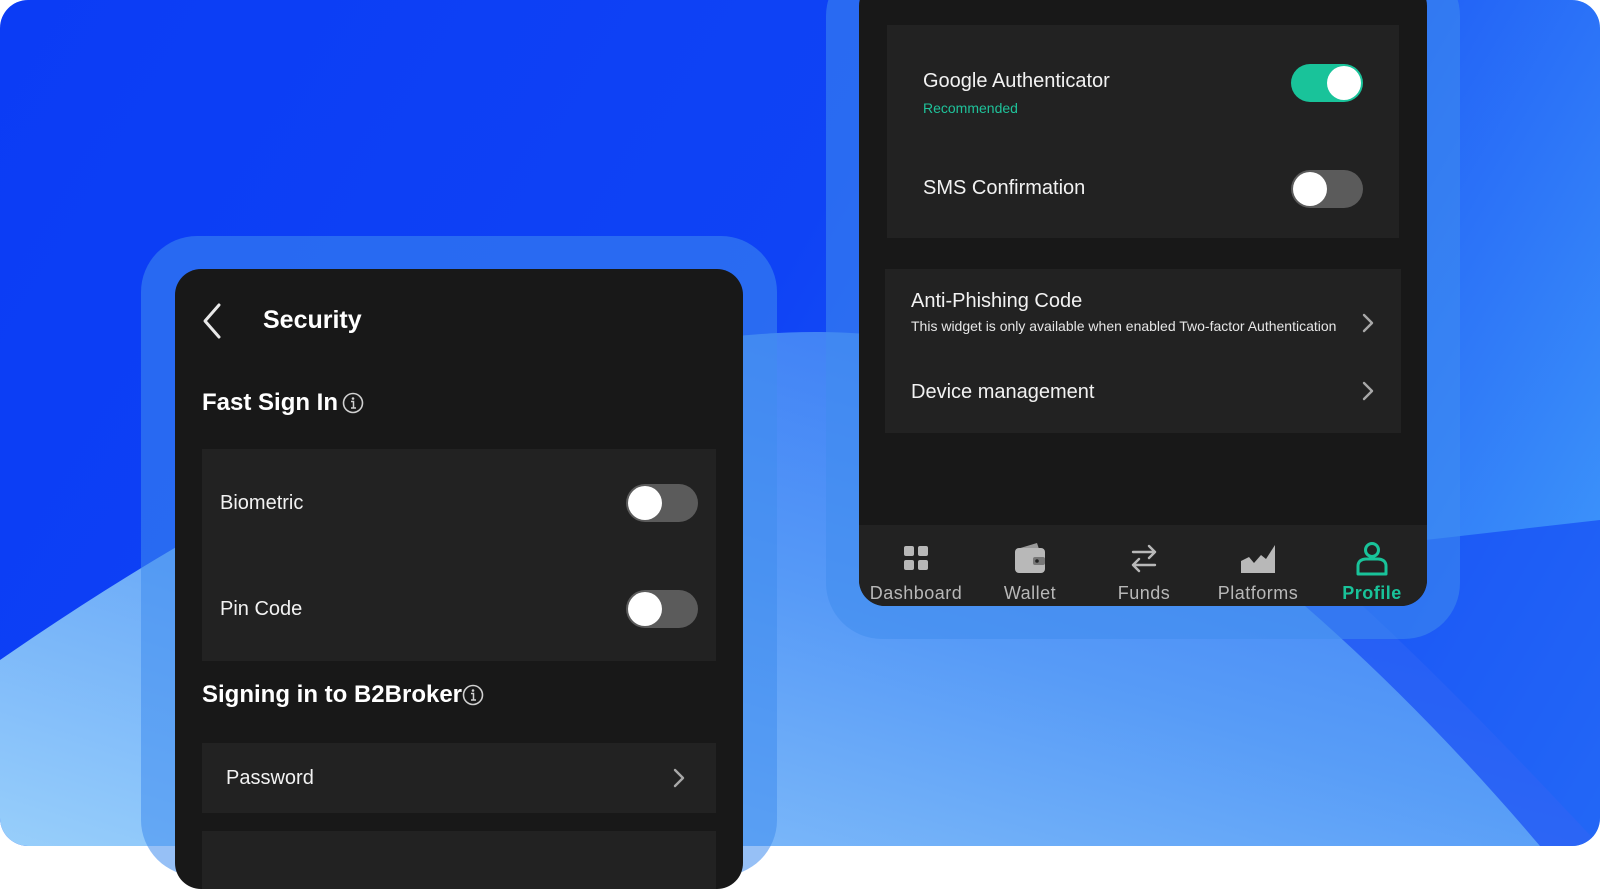 The width and height of the screenshot is (1600, 889). I want to click on nav-wallet: Wallet, so click(1030, 565).